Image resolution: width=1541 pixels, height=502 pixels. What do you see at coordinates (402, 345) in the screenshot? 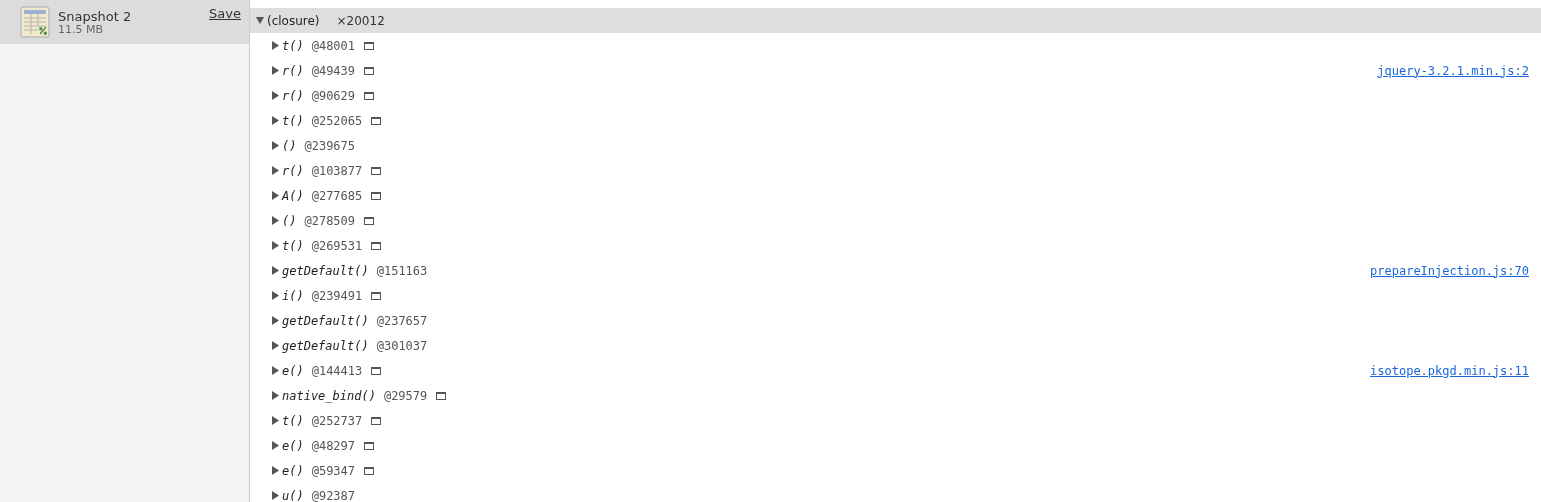
I see `object-id: @301037` at bounding box center [402, 345].